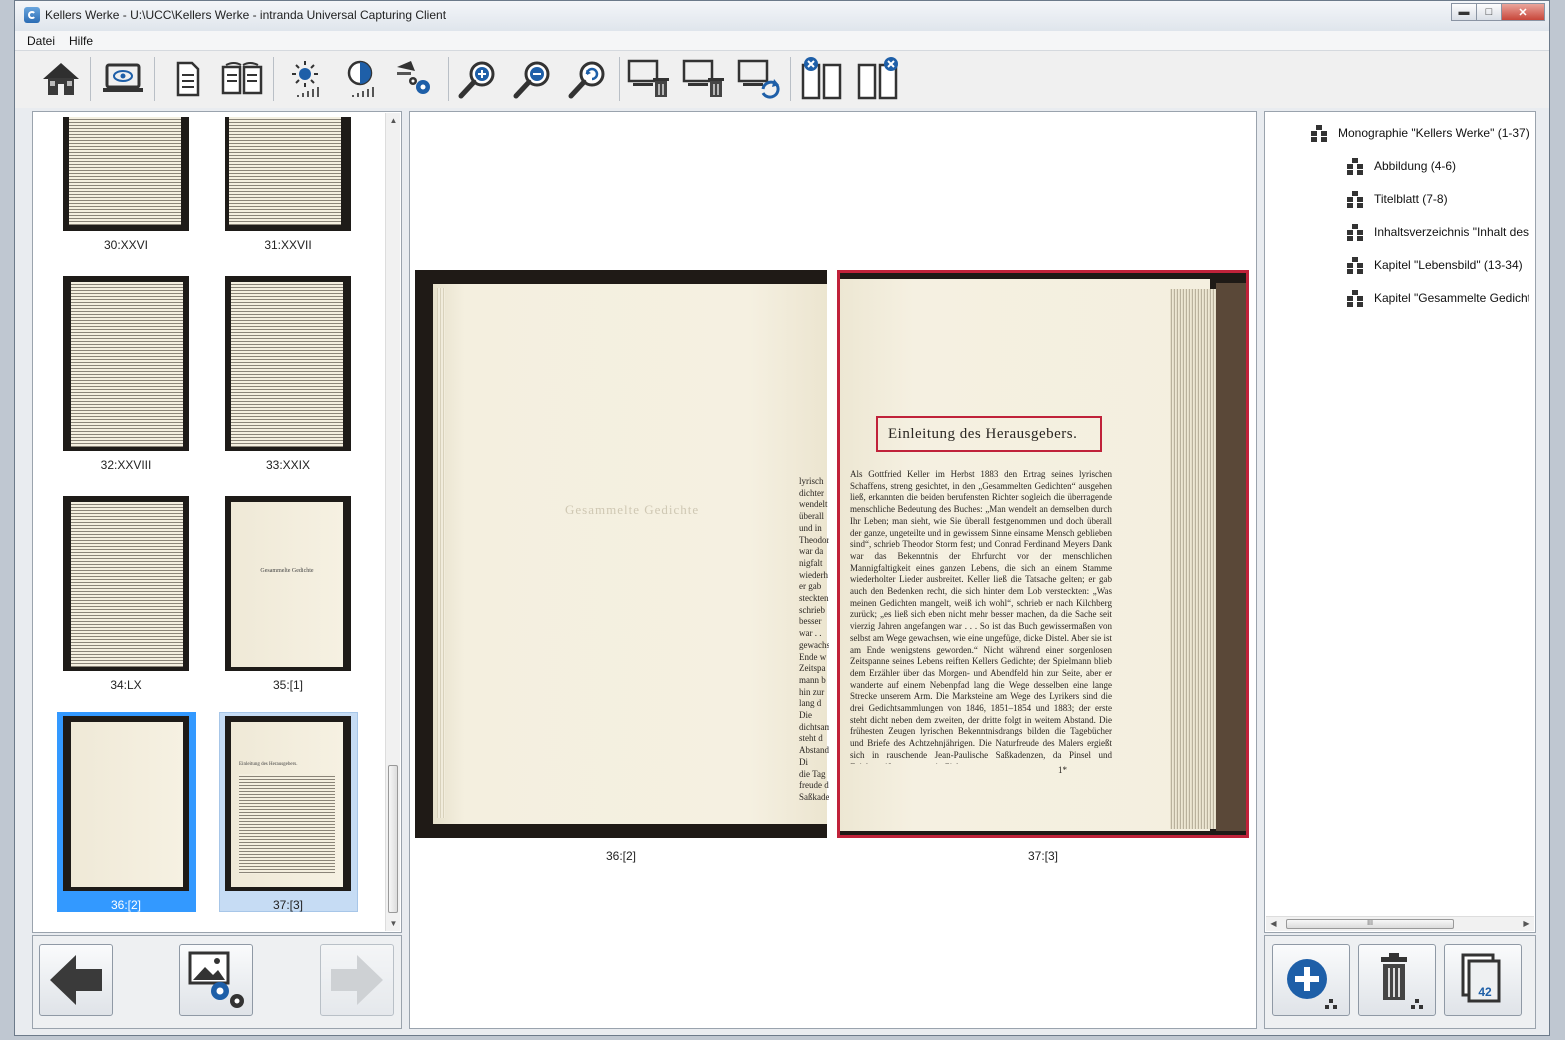 The image size is (1565, 1040). I want to click on double-page-icon, so click(242, 79).